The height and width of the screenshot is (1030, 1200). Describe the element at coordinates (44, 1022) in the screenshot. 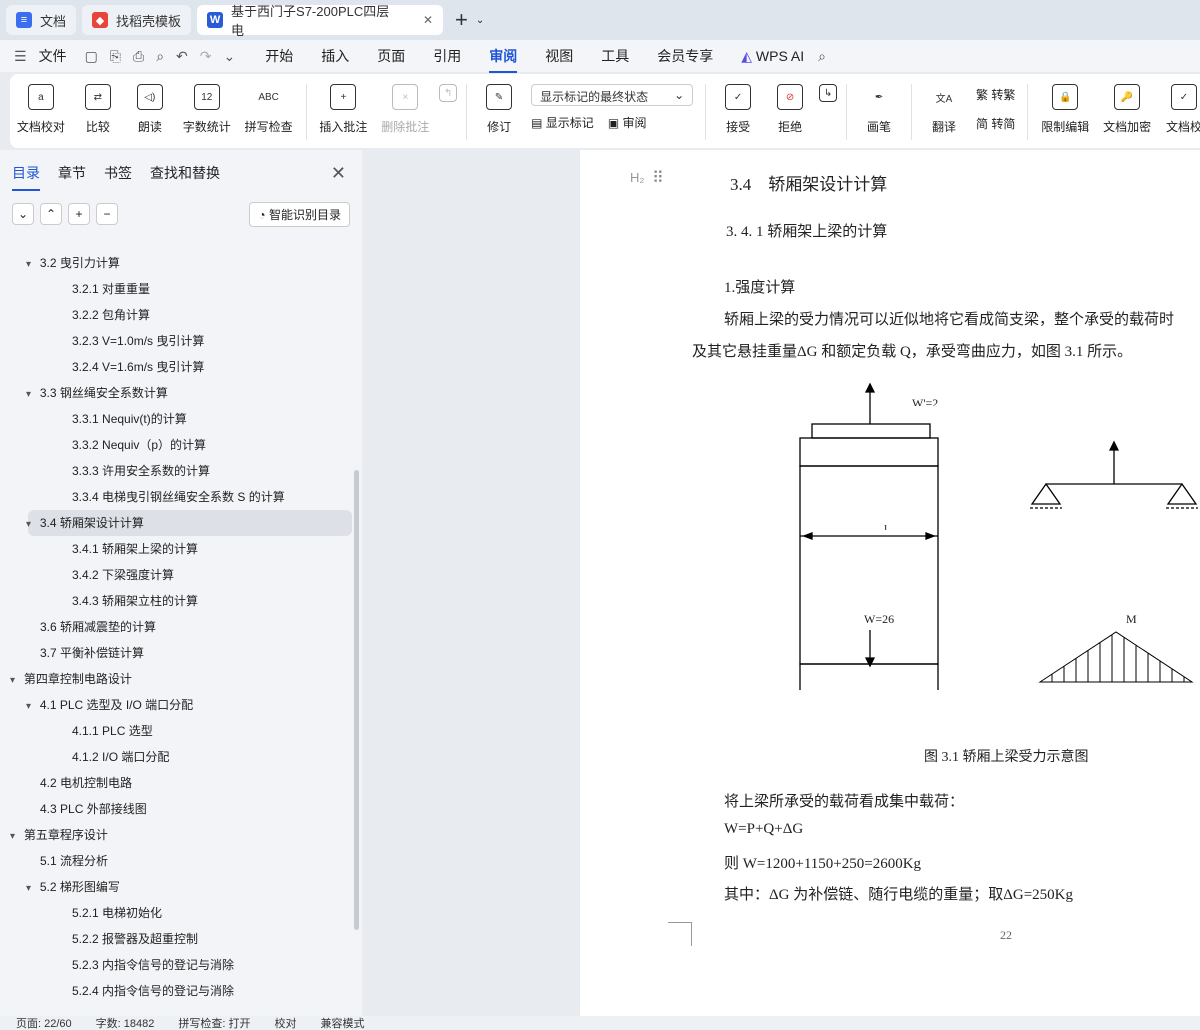

I see `status-page: 页面: 22/60` at that location.